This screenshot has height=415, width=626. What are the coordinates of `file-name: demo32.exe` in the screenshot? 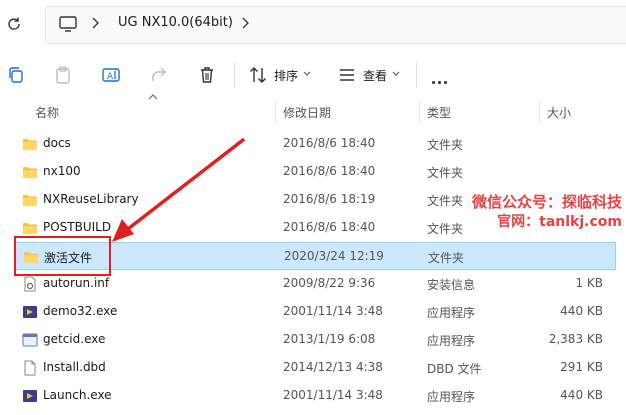 It's located at (80, 311).